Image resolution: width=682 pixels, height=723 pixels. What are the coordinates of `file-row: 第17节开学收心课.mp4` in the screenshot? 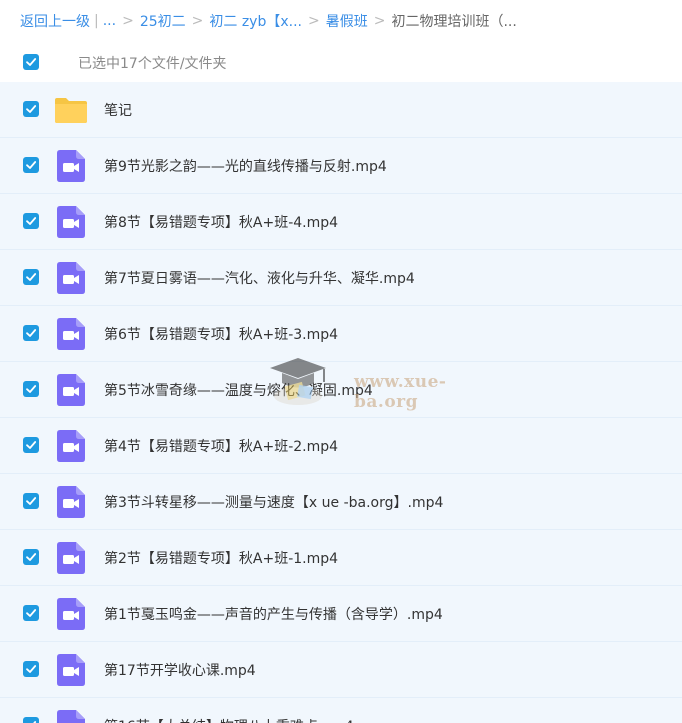 It's located at (341, 670).